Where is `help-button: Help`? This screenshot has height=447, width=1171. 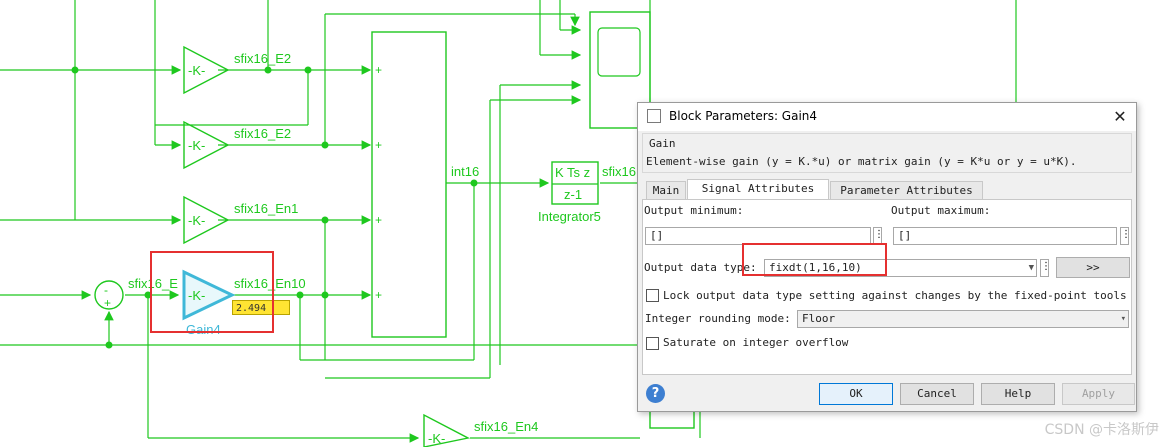
help-button: Help is located at coordinates (1018, 394).